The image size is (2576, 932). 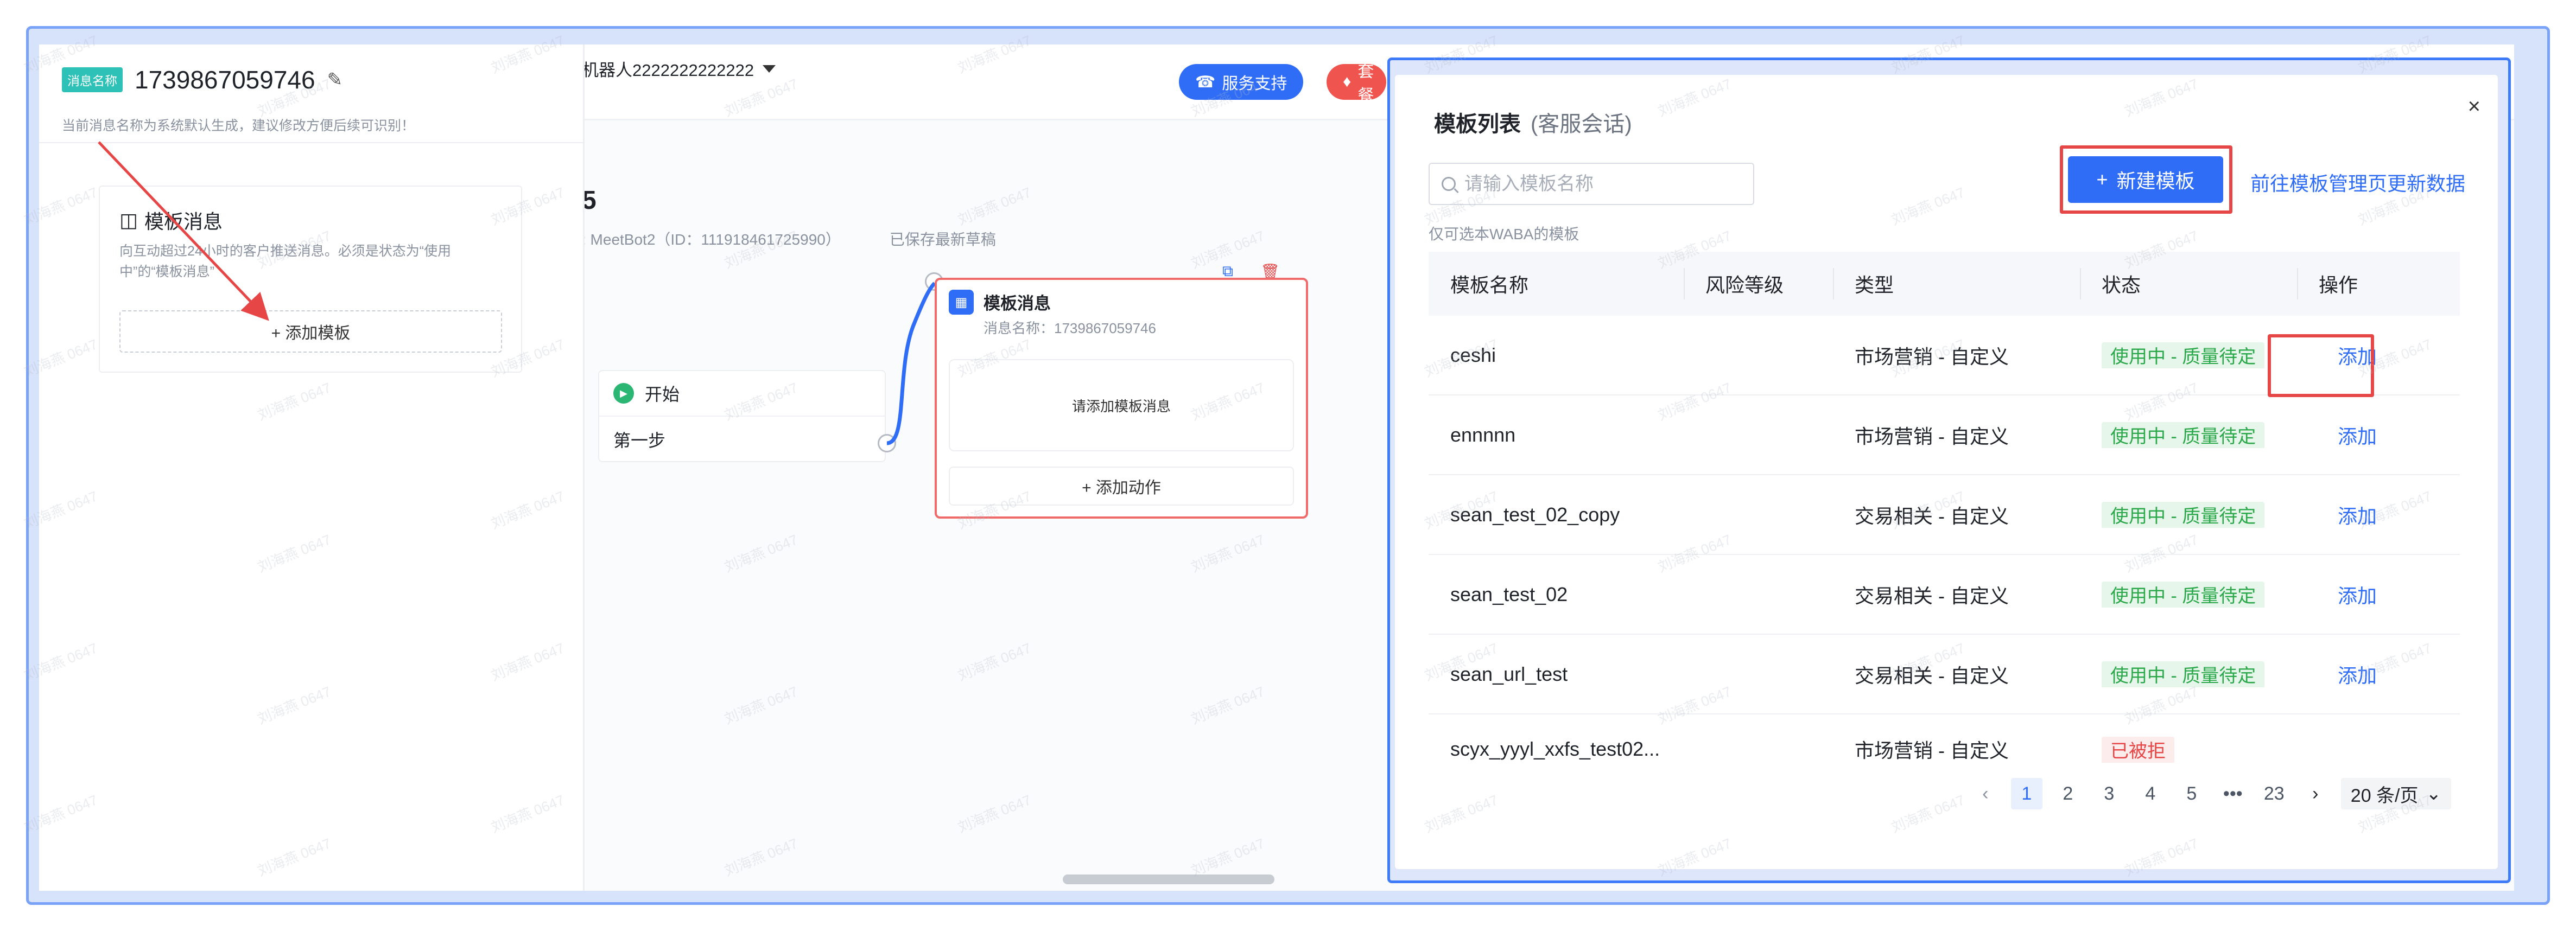 I want to click on page-button: 2, so click(x=2068, y=794).